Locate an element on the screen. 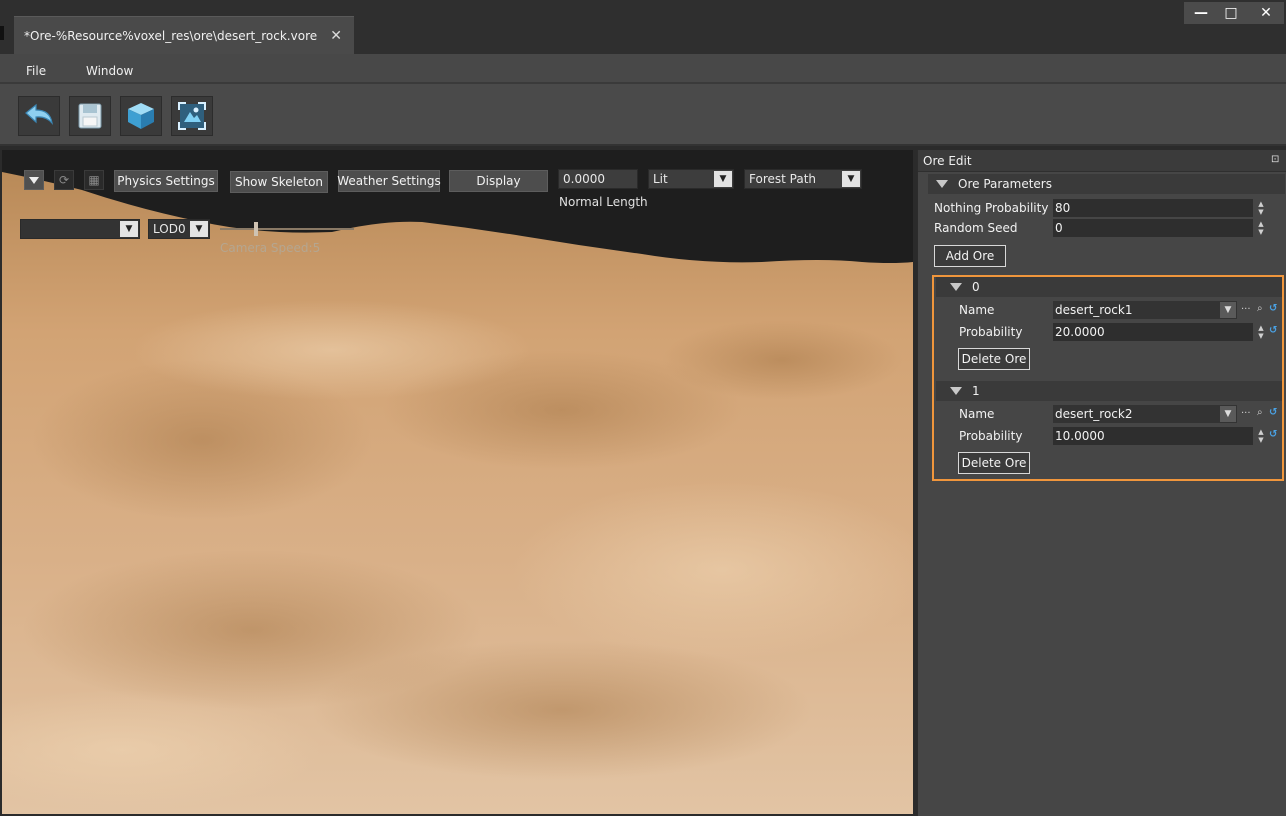  grid-icon: ▦ is located at coordinates (94, 180).